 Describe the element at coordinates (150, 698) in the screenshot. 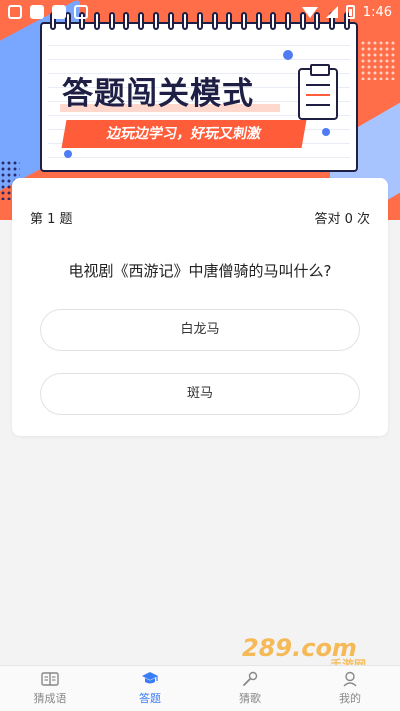

I see `tab-label: 答题` at that location.